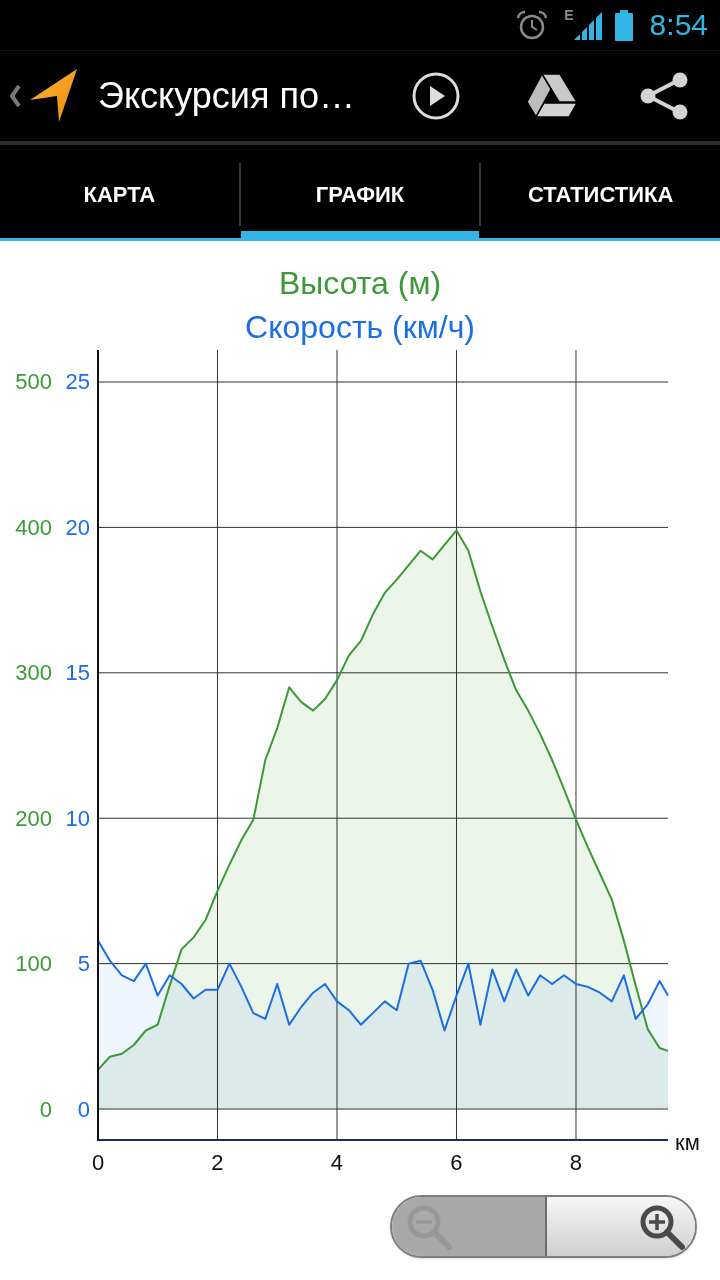 The width and height of the screenshot is (720, 1280). Describe the element at coordinates (587, 26) in the screenshot. I see `signal-icon` at that location.